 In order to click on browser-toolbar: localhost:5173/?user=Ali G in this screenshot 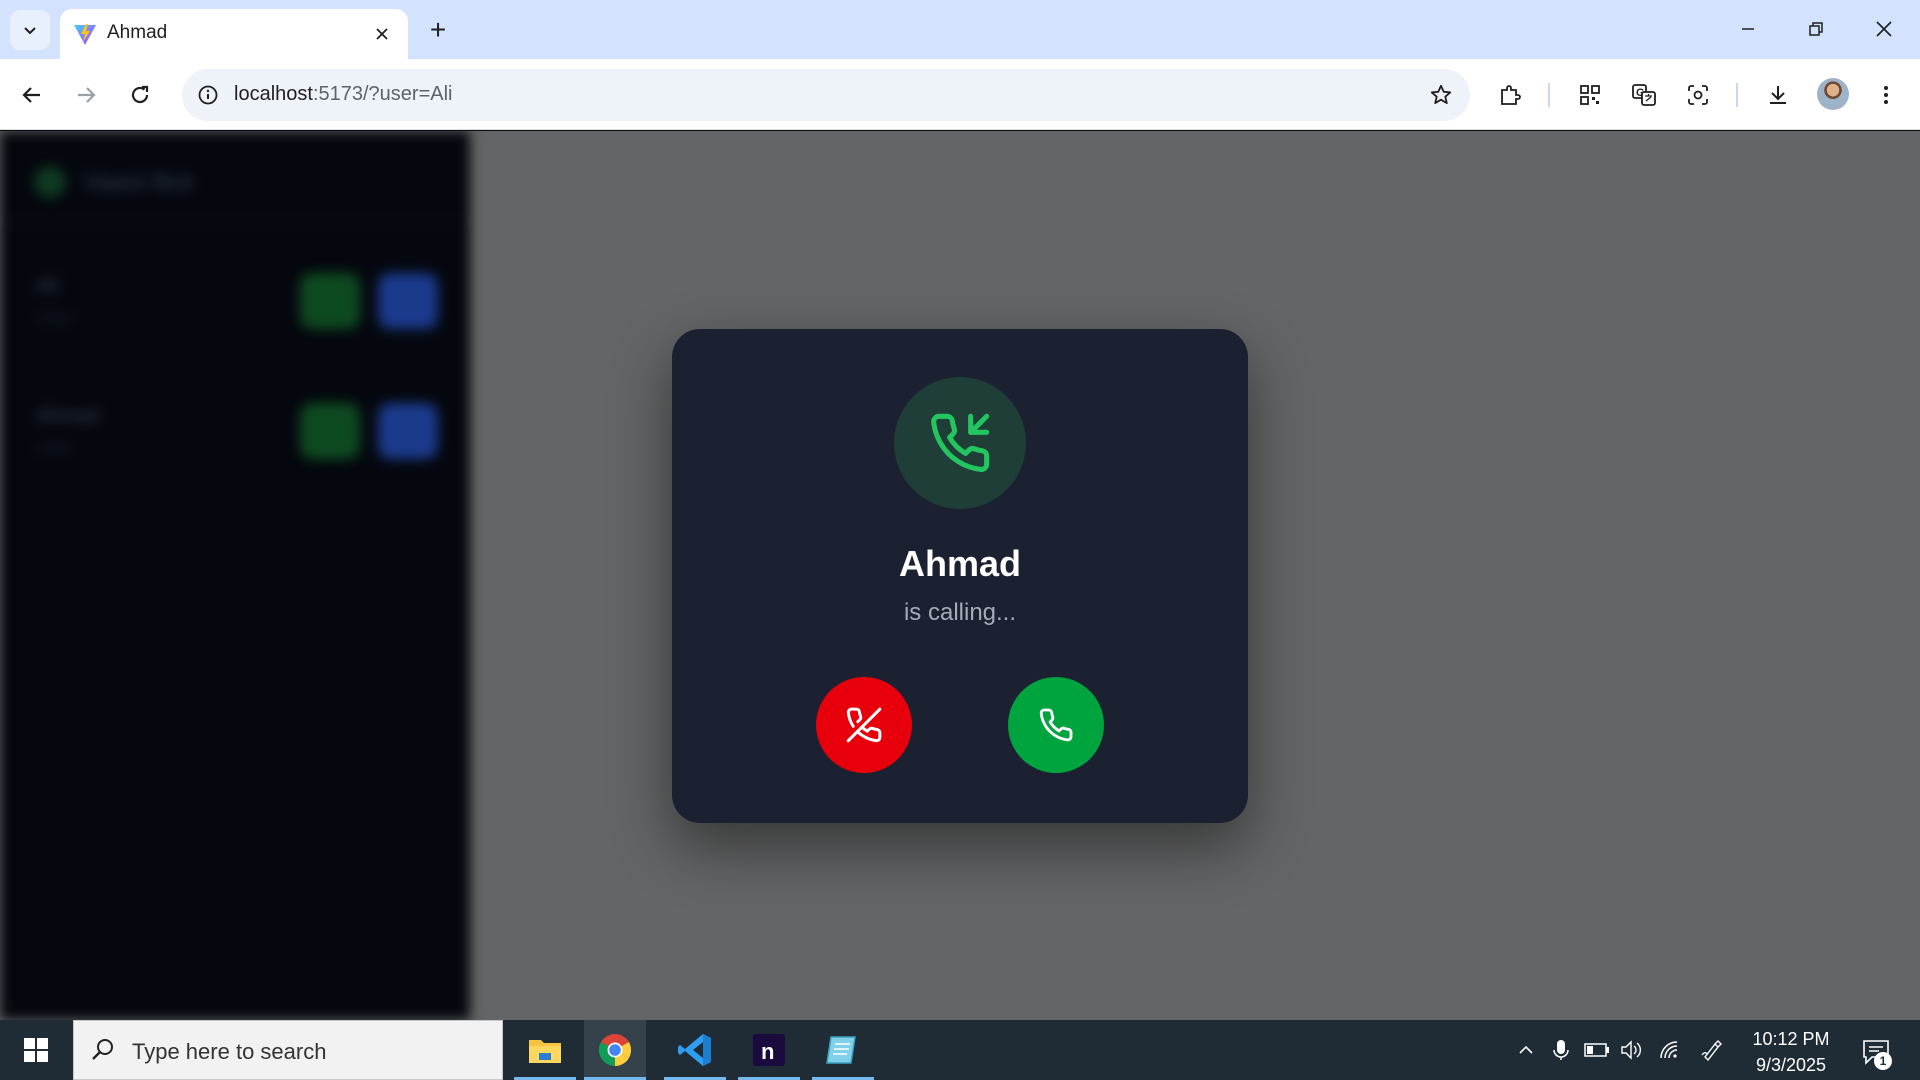, I will do `click(960, 94)`.